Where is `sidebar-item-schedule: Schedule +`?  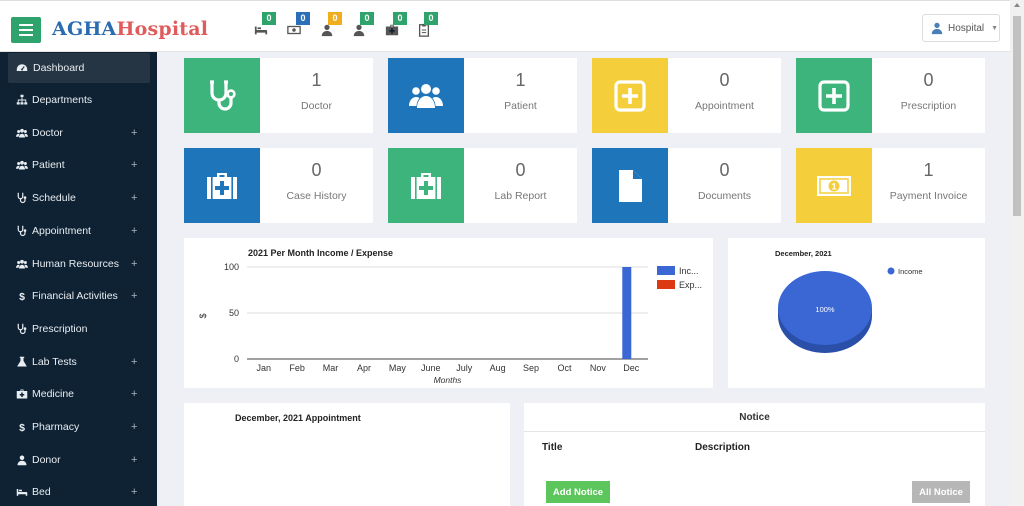 sidebar-item-schedule: Schedule + is located at coordinates (78, 198).